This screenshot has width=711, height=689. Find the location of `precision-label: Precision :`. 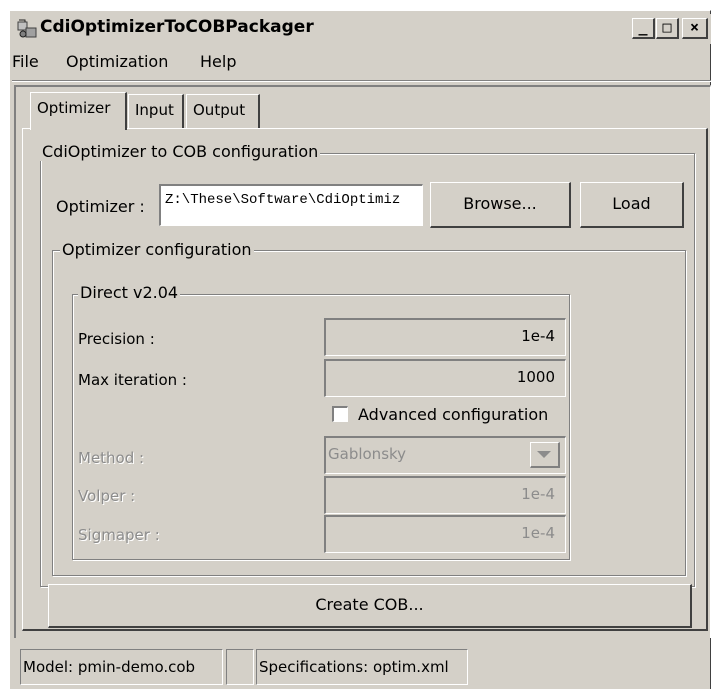

precision-label: Precision : is located at coordinates (116, 339).